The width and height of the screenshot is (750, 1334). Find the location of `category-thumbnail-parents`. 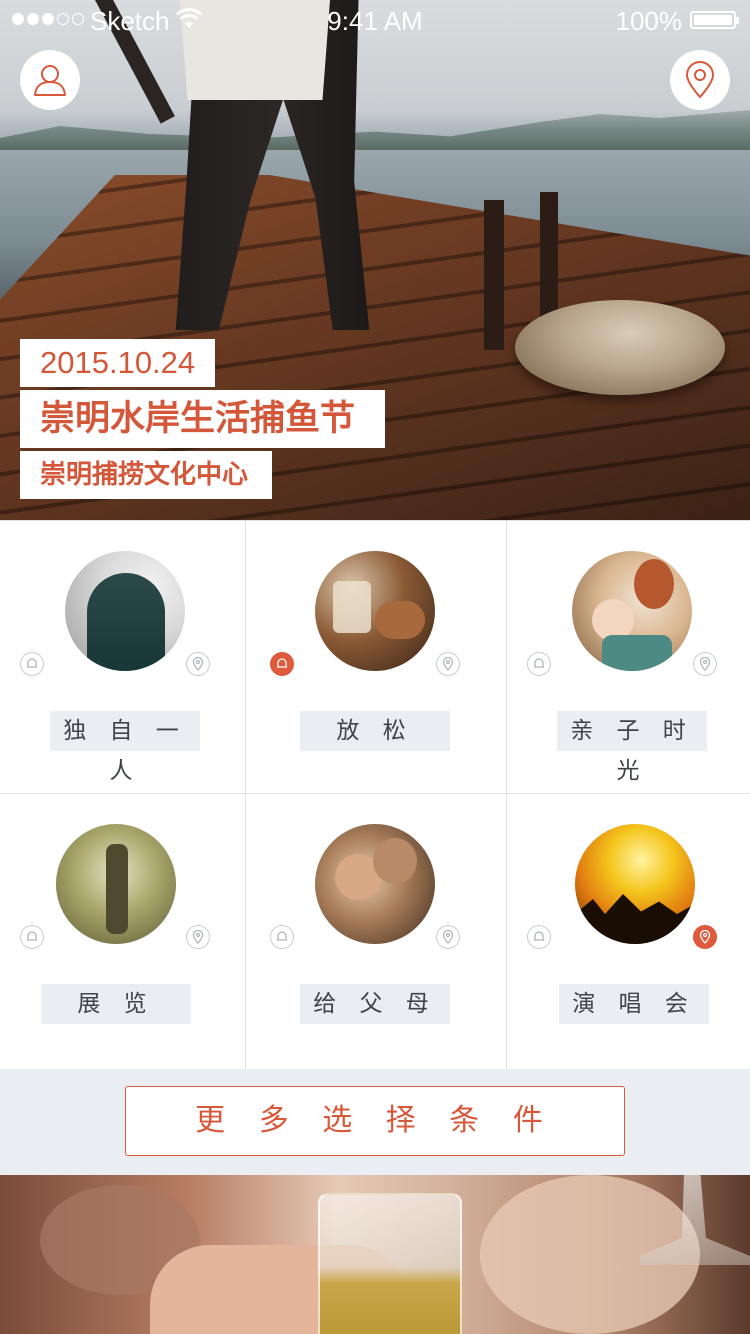

category-thumbnail-parents is located at coordinates (375, 884).